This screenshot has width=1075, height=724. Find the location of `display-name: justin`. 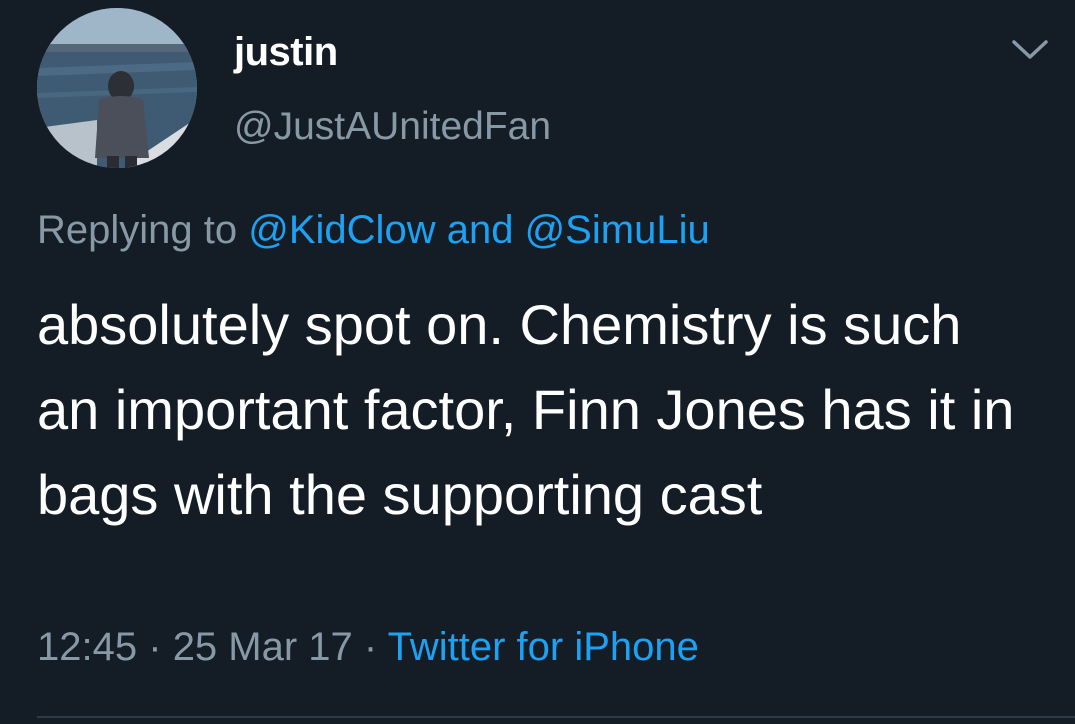

display-name: justin is located at coordinates (286, 52).